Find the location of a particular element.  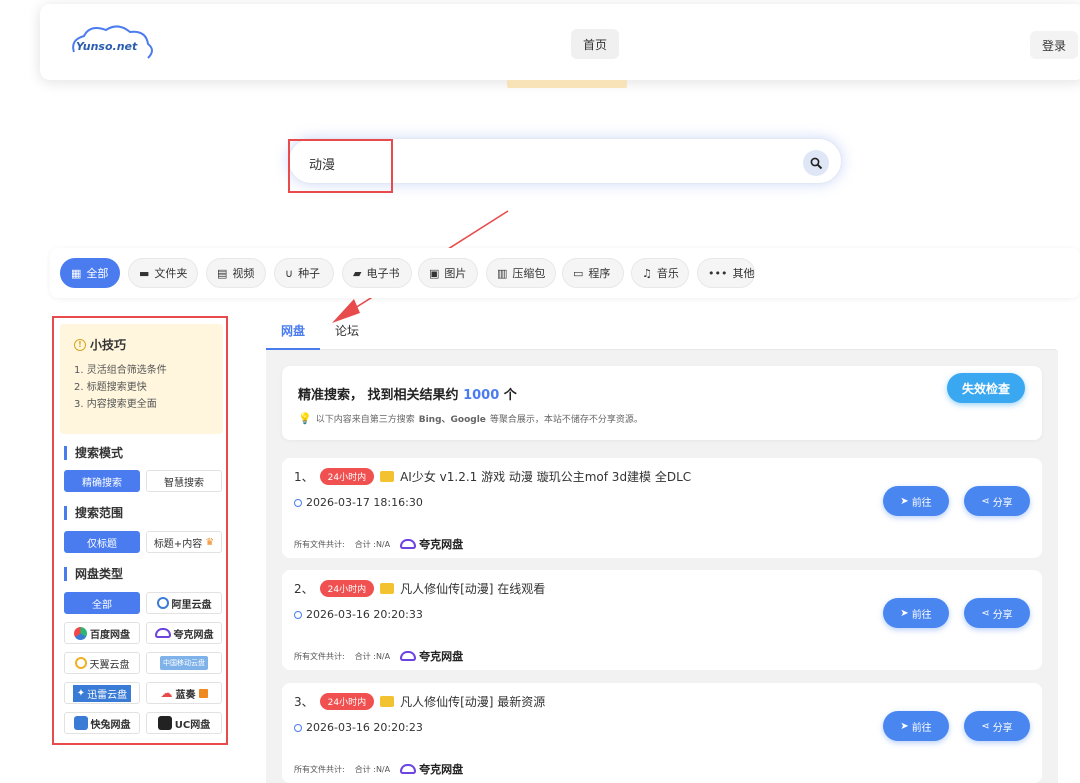

category-ebook: ▰ 电子书 is located at coordinates (377, 273).